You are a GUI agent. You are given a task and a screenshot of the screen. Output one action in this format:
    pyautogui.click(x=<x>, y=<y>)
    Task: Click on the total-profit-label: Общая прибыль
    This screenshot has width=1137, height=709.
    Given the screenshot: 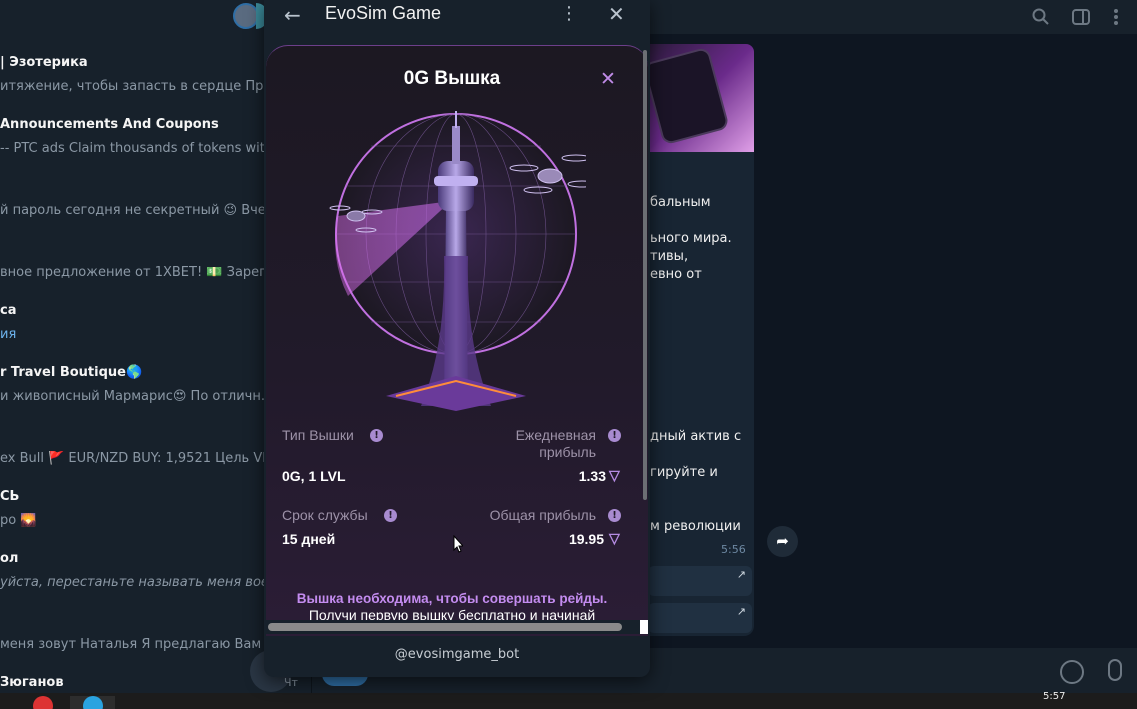 What is the action you would take?
    pyautogui.click(x=542, y=515)
    